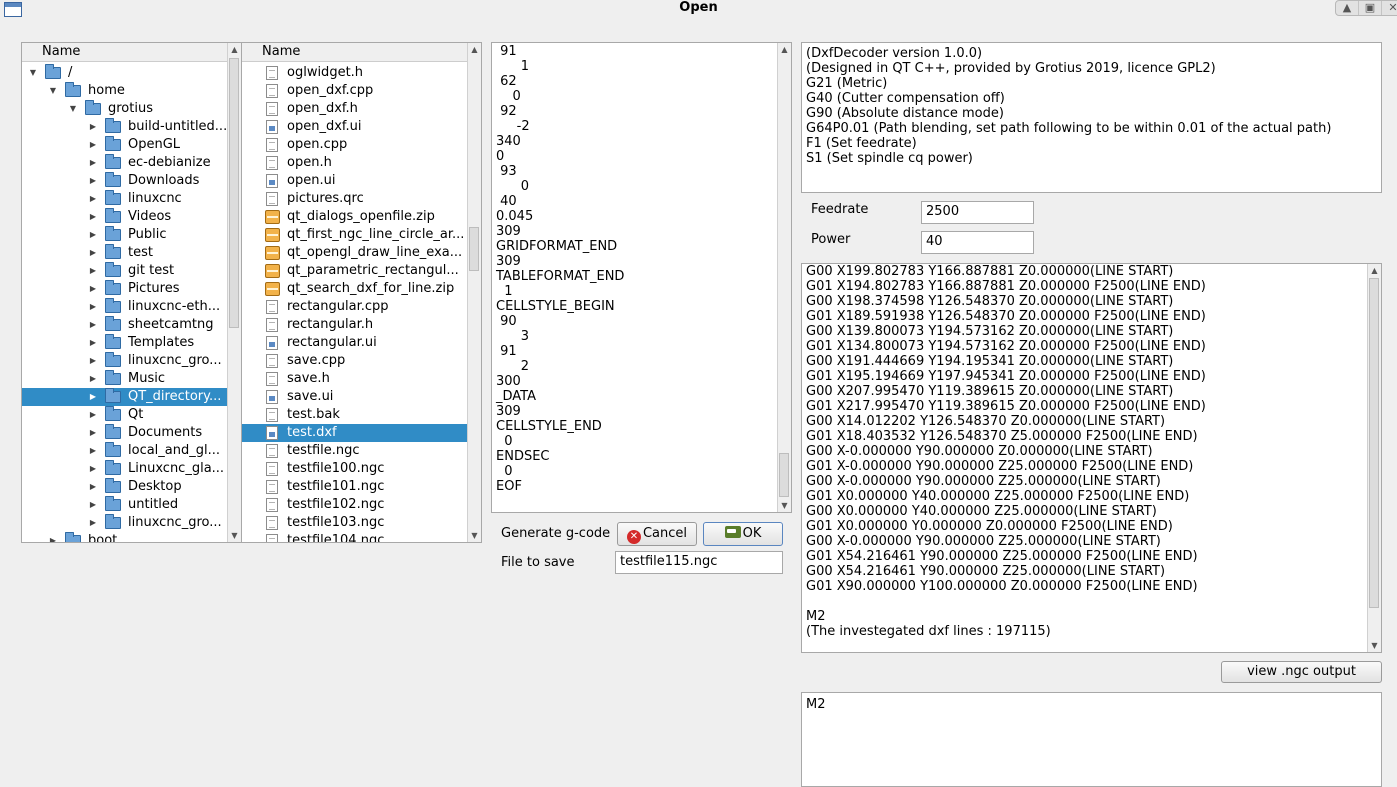 Image resolution: width=1397 pixels, height=787 pixels. I want to click on power-input: 40, so click(977, 242).